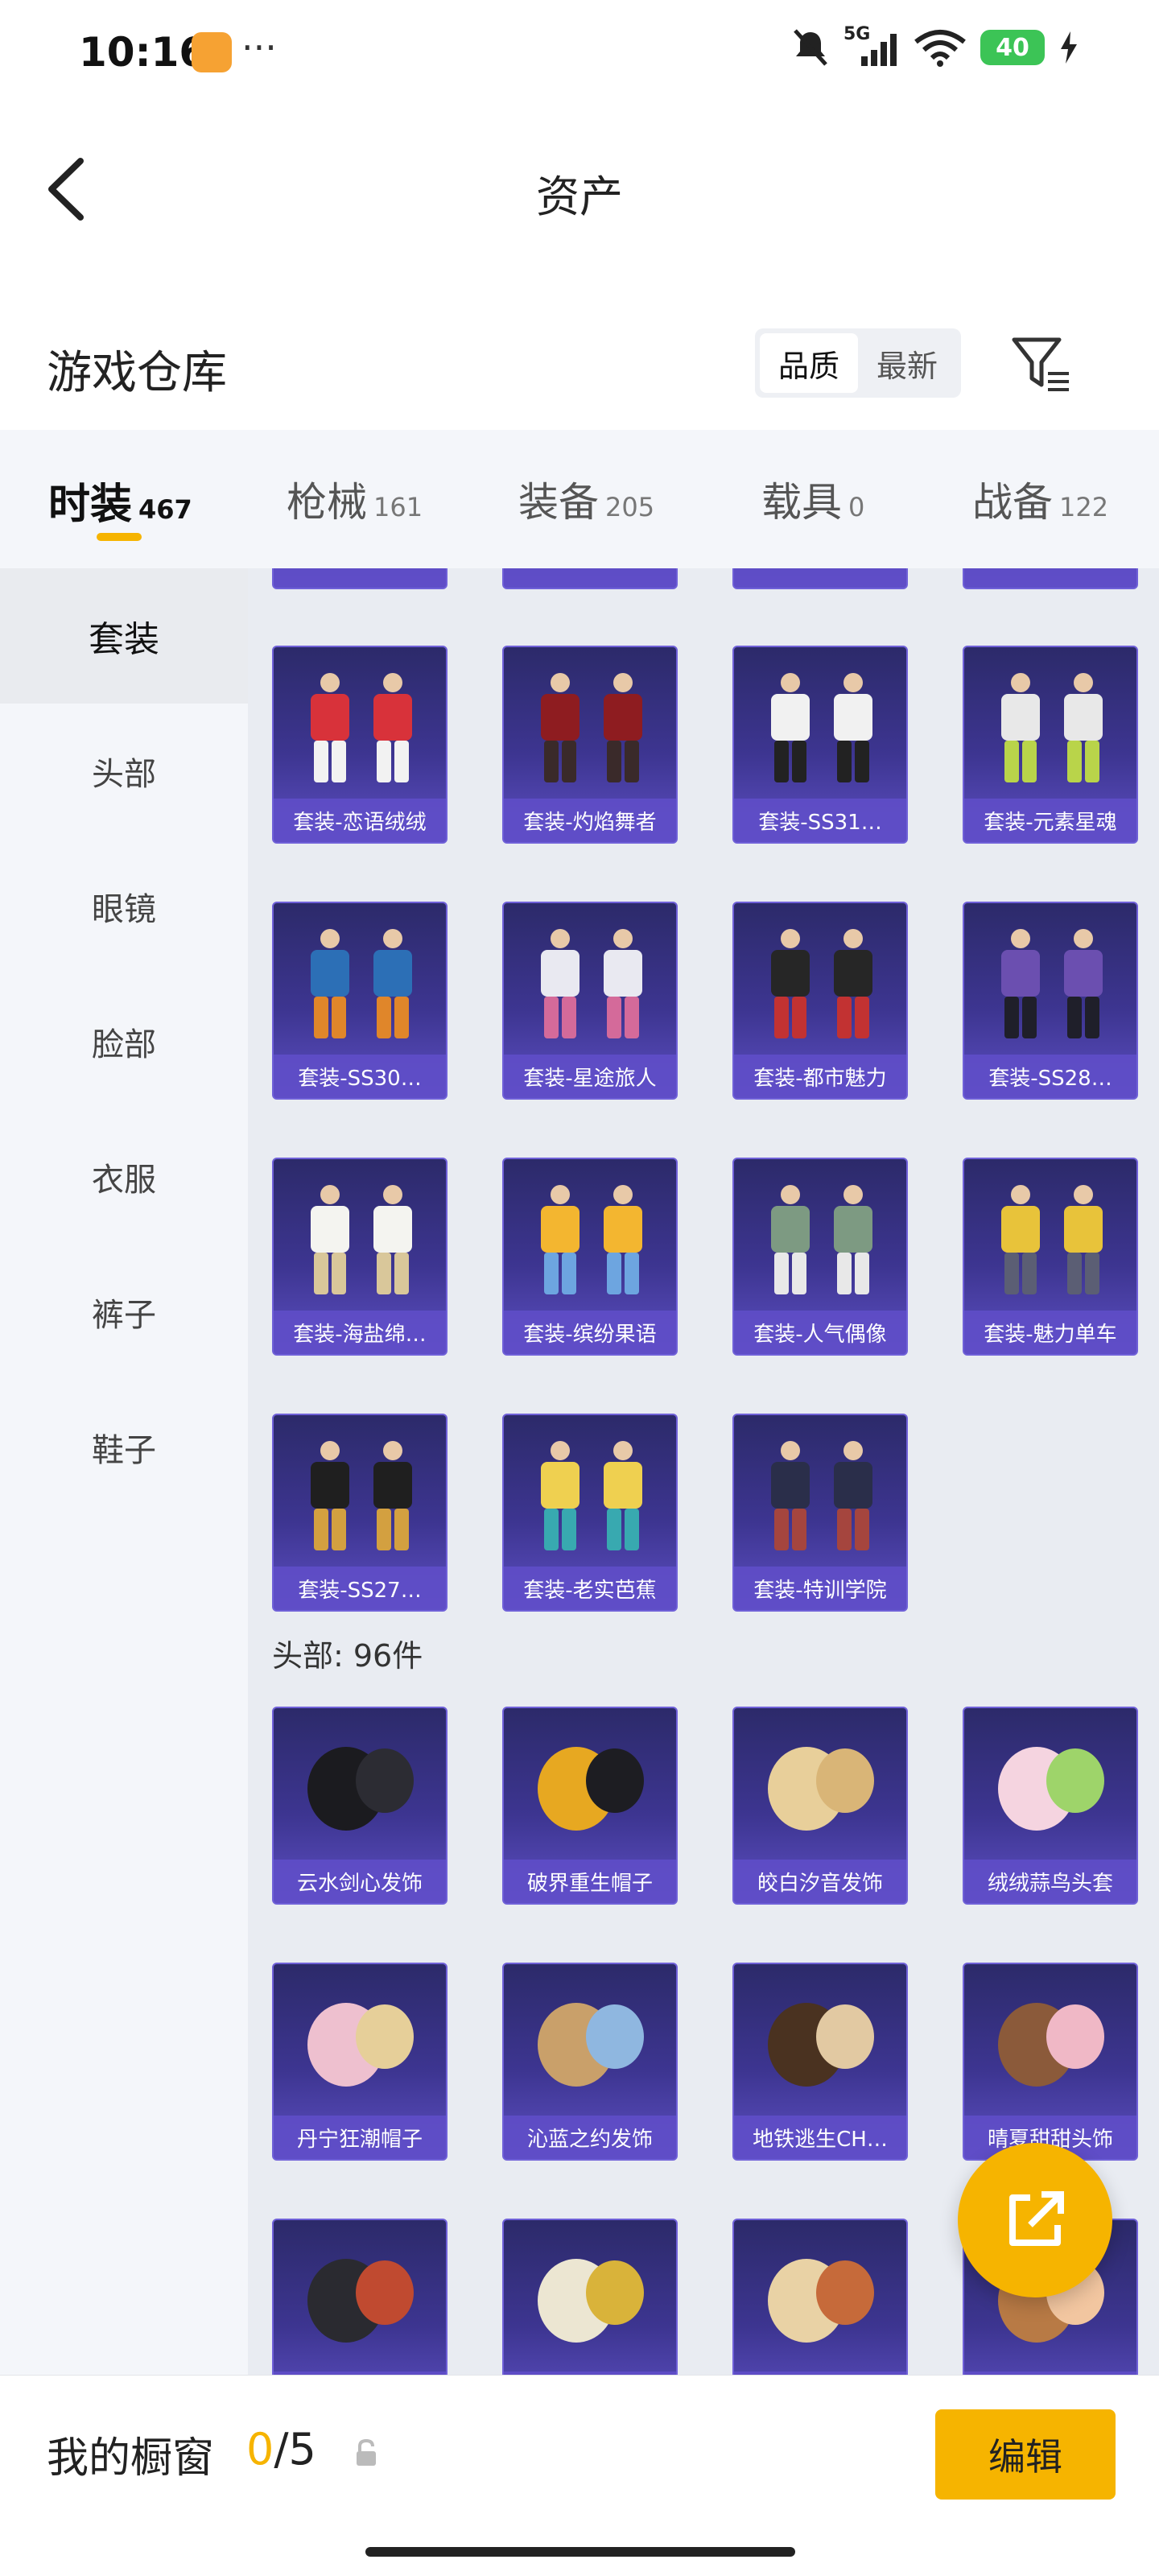 The image size is (1159, 2576). What do you see at coordinates (591, 2045) in the screenshot?
I see `hair-light-brown-icon` at bounding box center [591, 2045].